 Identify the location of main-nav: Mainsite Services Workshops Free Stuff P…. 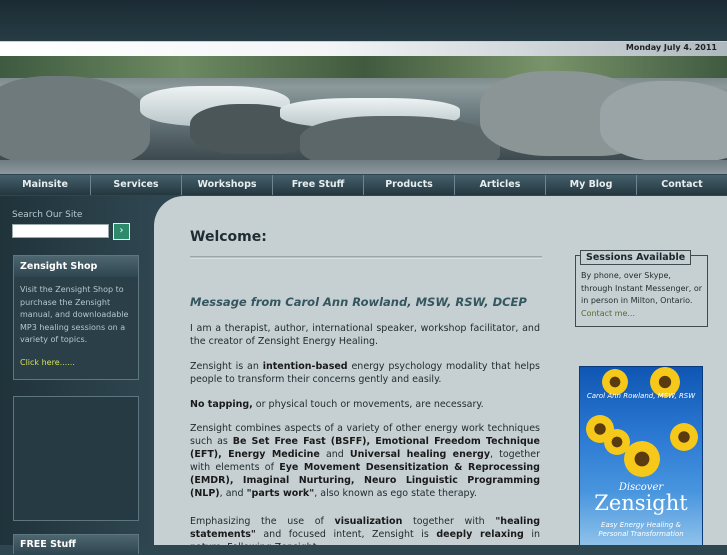
(363, 185).